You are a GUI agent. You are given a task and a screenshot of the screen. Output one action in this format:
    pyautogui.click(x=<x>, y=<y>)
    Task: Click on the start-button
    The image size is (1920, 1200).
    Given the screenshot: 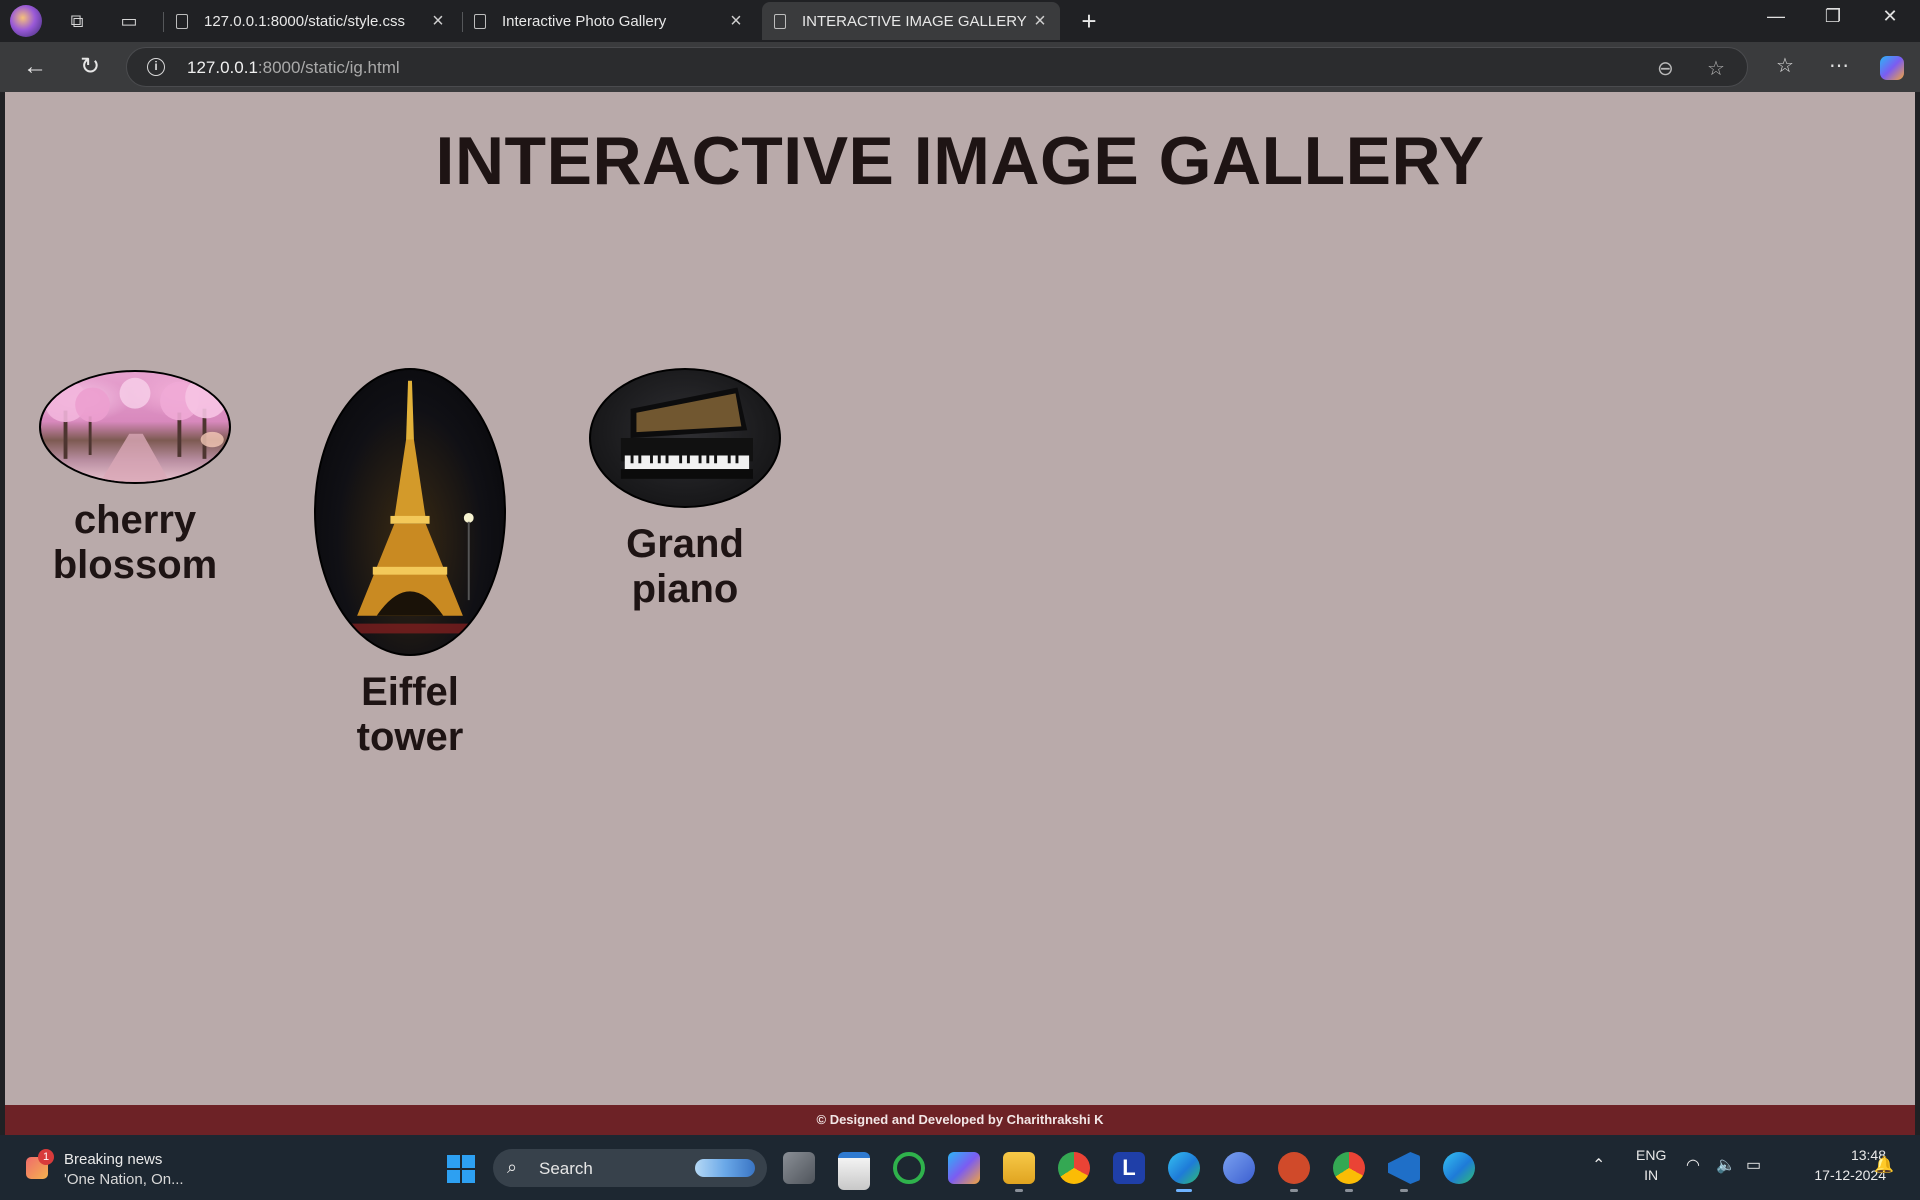 What is the action you would take?
    pyautogui.click(x=461, y=1169)
    